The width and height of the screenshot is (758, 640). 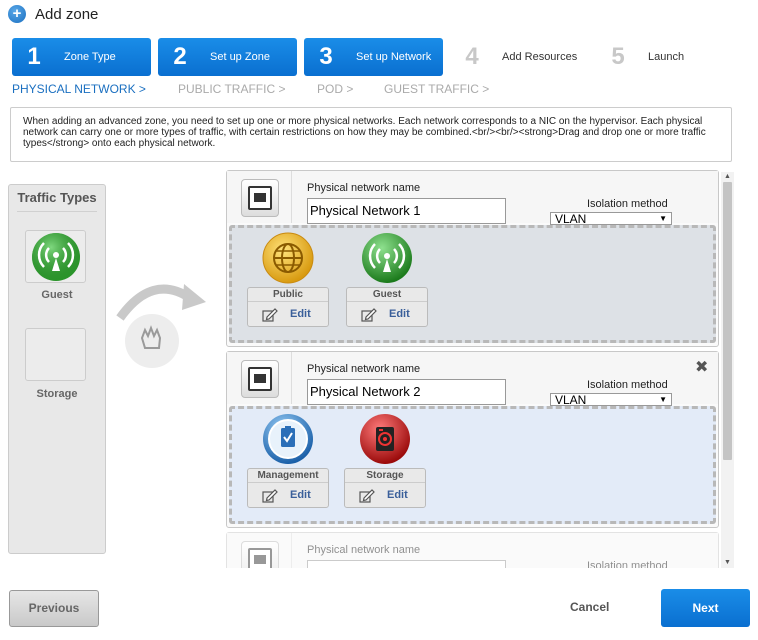 I want to click on traffic-item-name: Public, so click(x=288, y=295).